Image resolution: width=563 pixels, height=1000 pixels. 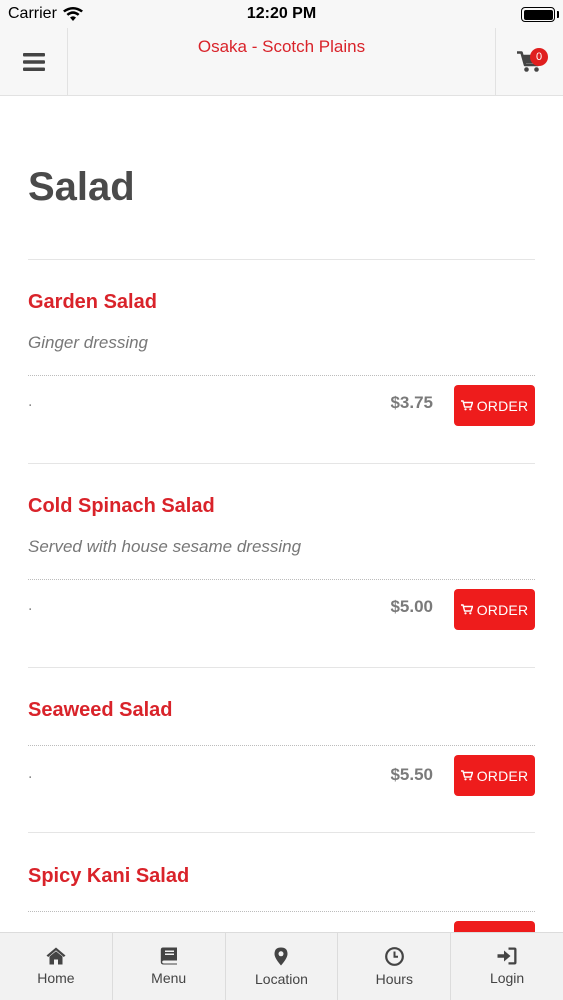 I want to click on item-name: Spicy Kani Salad, so click(x=281, y=876).